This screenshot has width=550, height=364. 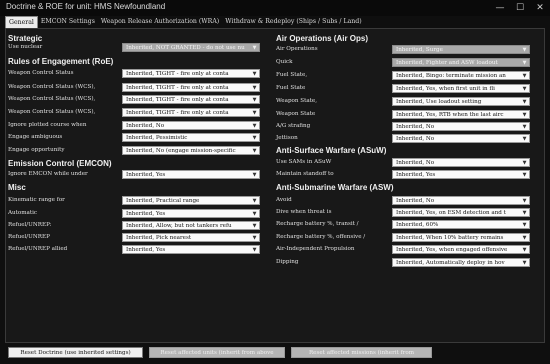 I want to click on section-asw: Anti-Submarine Warfare (ASW), so click(x=335, y=187).